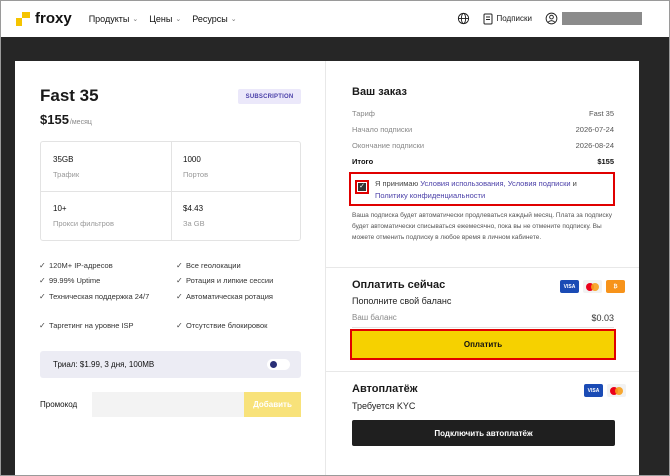  What do you see at coordinates (192, 159) in the screenshot?
I see `stat-value: 1000` at bounding box center [192, 159].